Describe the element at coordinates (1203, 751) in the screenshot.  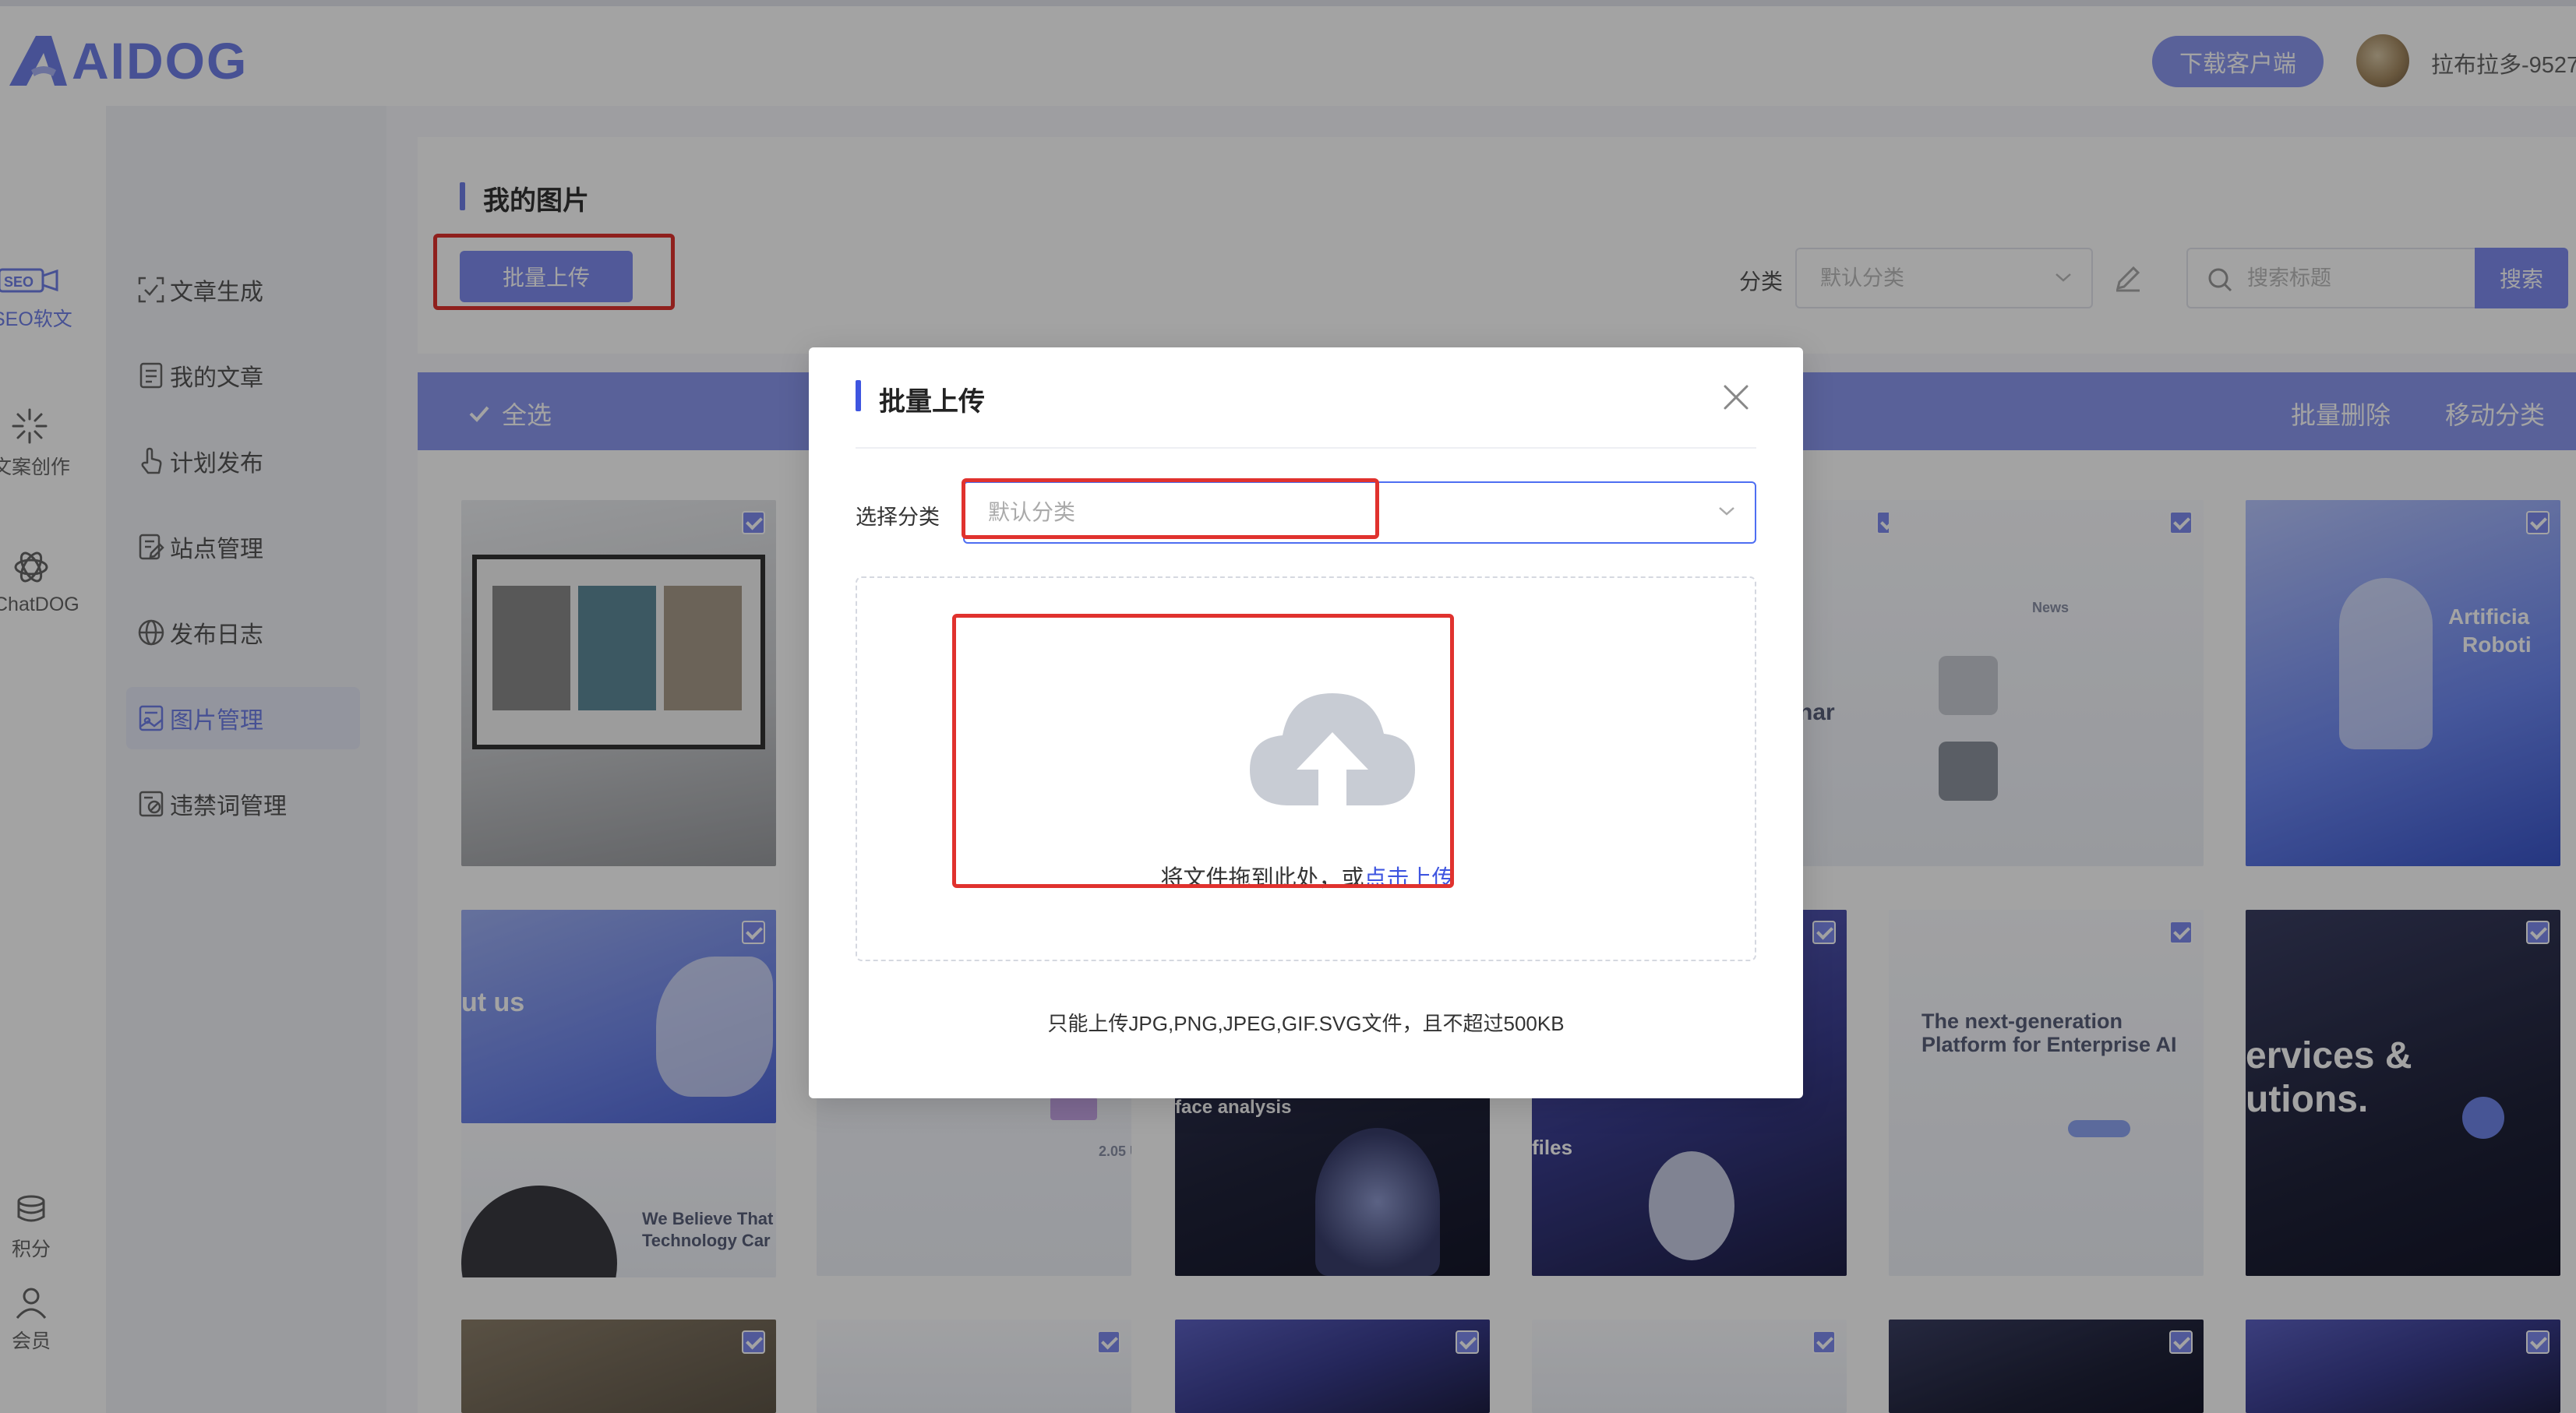
I see `highlight-box-dropzone` at that location.